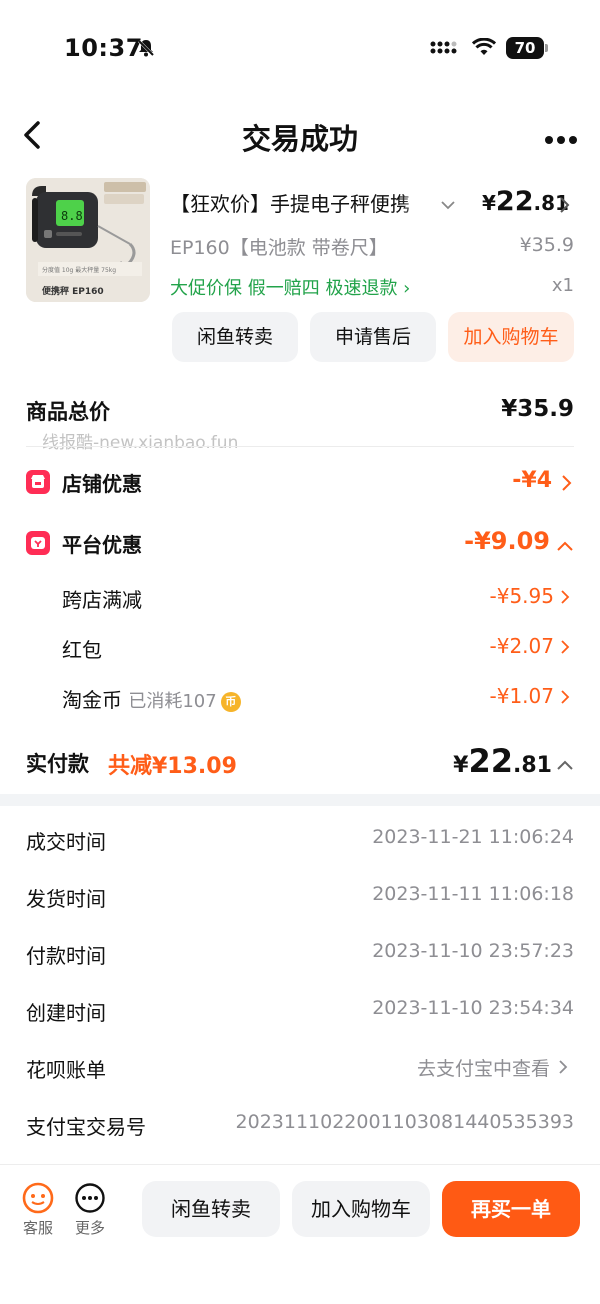 This screenshot has height=1304, width=600. Describe the element at coordinates (86, 1127) in the screenshot. I see `info-label: 支付宝交易号` at that location.